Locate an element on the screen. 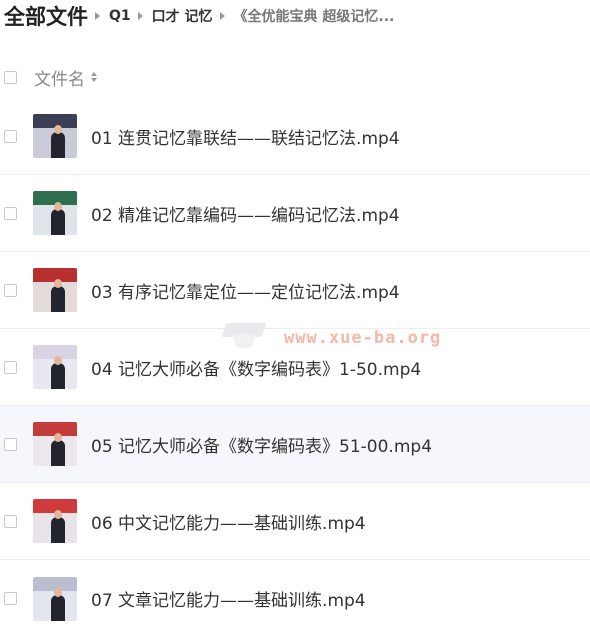 The width and height of the screenshot is (590, 641). breadcrumb-item-q1: Q1 is located at coordinates (120, 16).